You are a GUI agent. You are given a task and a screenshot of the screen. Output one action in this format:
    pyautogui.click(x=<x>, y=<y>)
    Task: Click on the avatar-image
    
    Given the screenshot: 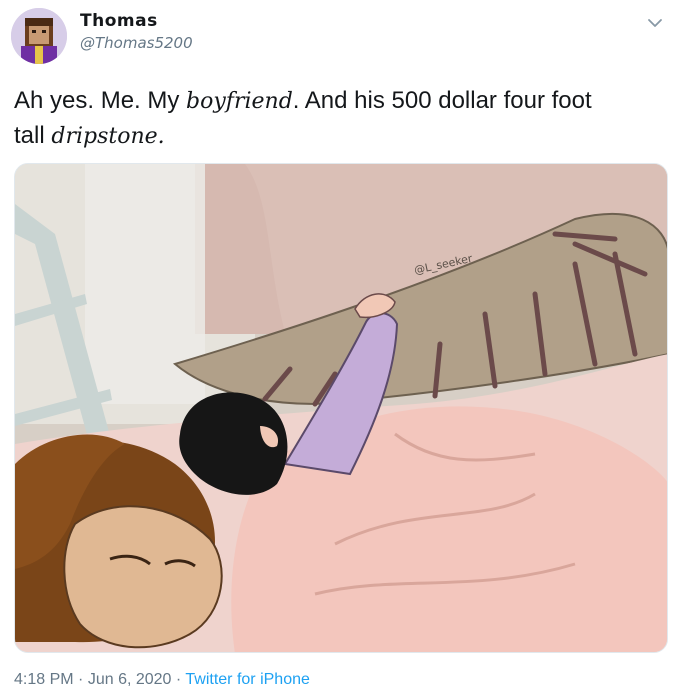 What is the action you would take?
    pyautogui.click(x=39, y=36)
    